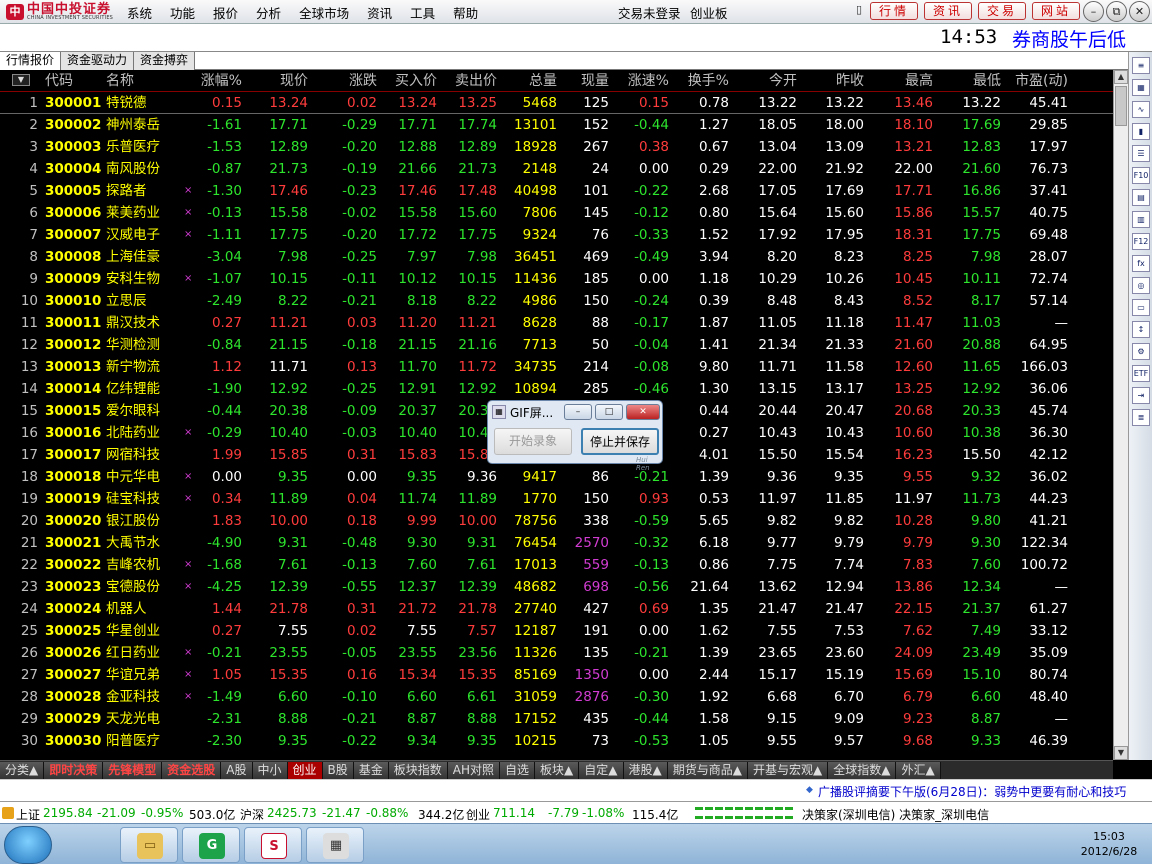 Image resolution: width=1152 pixels, height=864 pixels. Describe the element at coordinates (1141, 307) in the screenshot. I see `folder-icon: ▭` at that location.